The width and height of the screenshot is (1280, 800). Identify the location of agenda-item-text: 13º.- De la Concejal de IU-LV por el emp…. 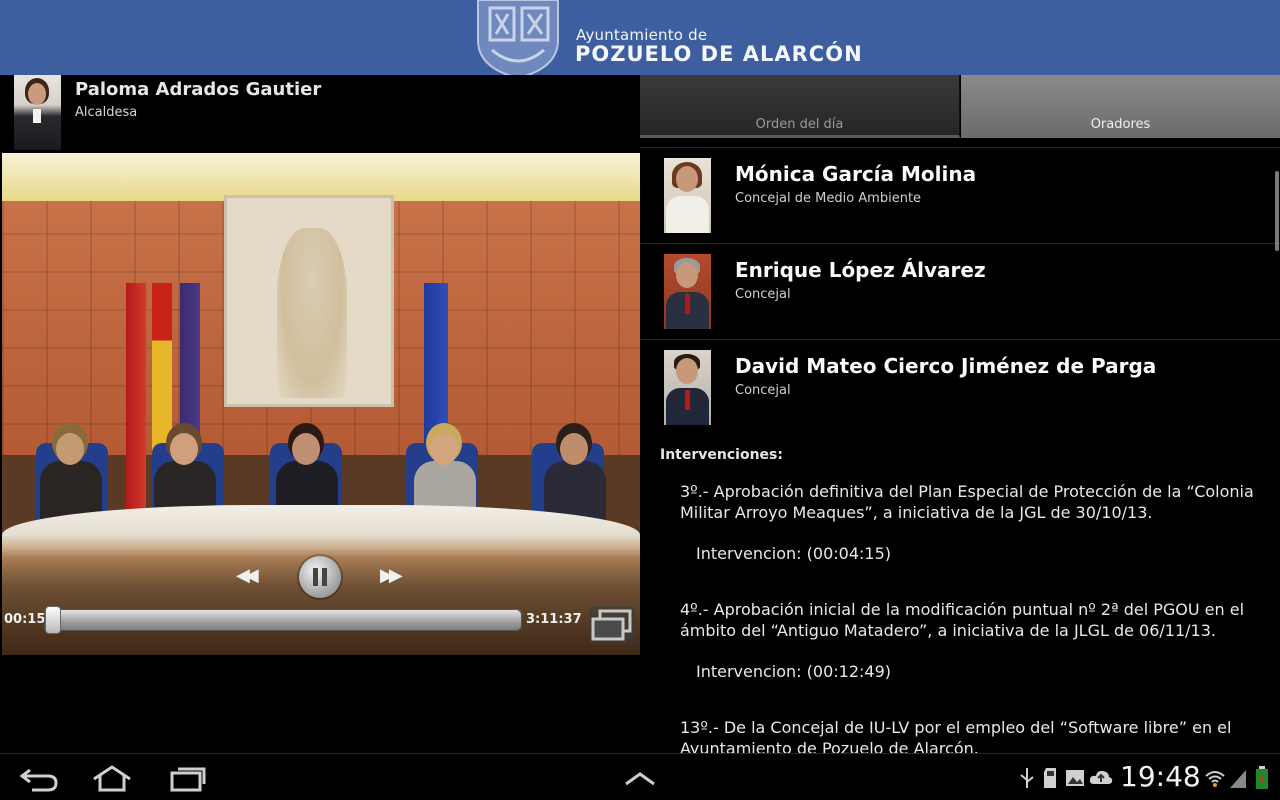
(956, 735).